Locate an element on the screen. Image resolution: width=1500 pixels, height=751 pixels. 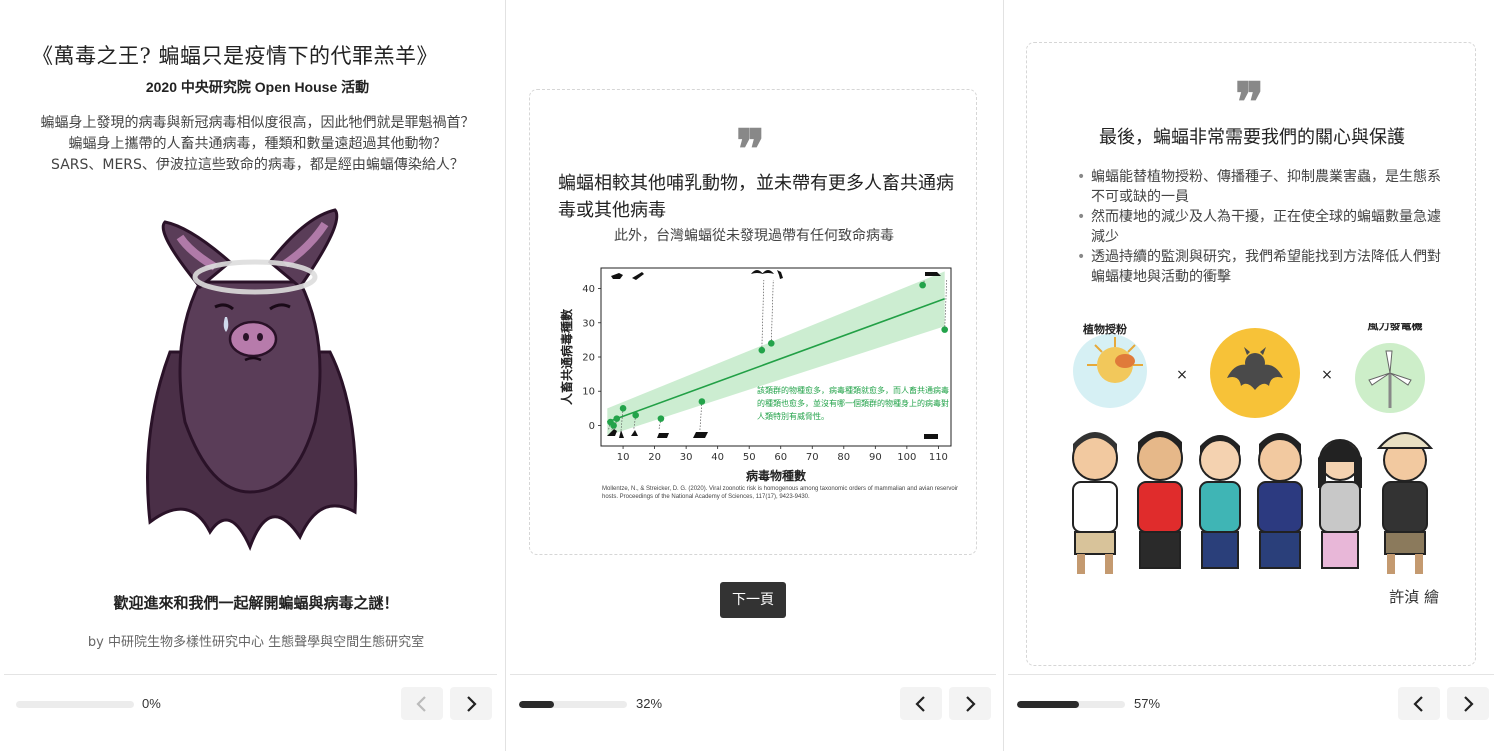
x-axis-label: 病毒物種數 is located at coordinates (776, 475).